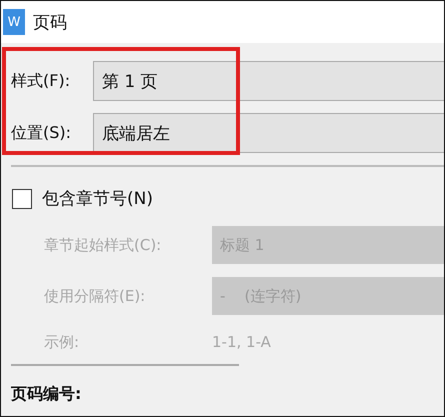 This screenshot has height=417, width=445. Describe the element at coordinates (41, 133) in the screenshot. I see `field-label: 位置(S):` at that location.